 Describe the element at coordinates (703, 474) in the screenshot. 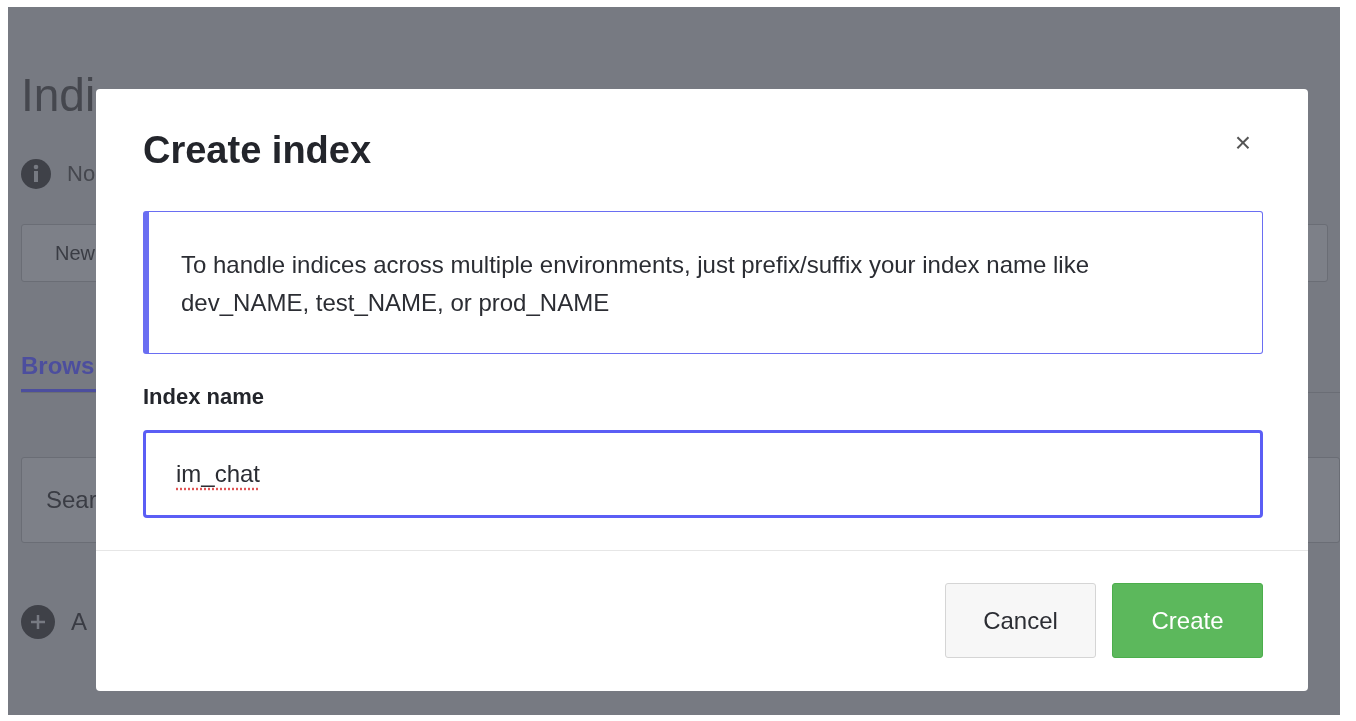

I see `input-field: im_chat` at that location.